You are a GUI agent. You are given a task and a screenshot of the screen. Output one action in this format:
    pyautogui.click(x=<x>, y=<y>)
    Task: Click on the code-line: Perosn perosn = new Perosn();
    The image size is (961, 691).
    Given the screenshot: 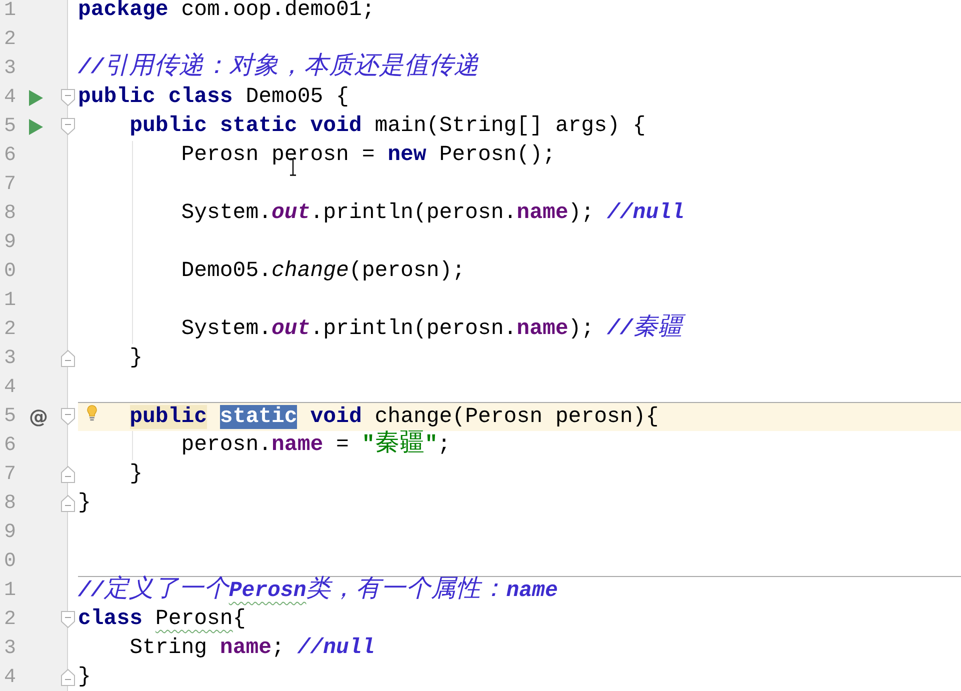 What is the action you would take?
    pyautogui.click(x=368, y=155)
    